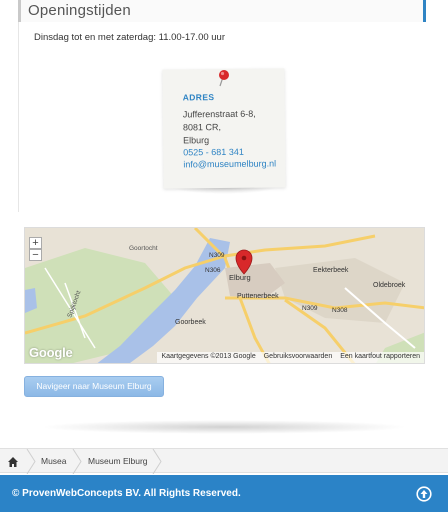  I want to click on breadcrumb-item-museum-elburg: Museum Elburg, so click(118, 461).